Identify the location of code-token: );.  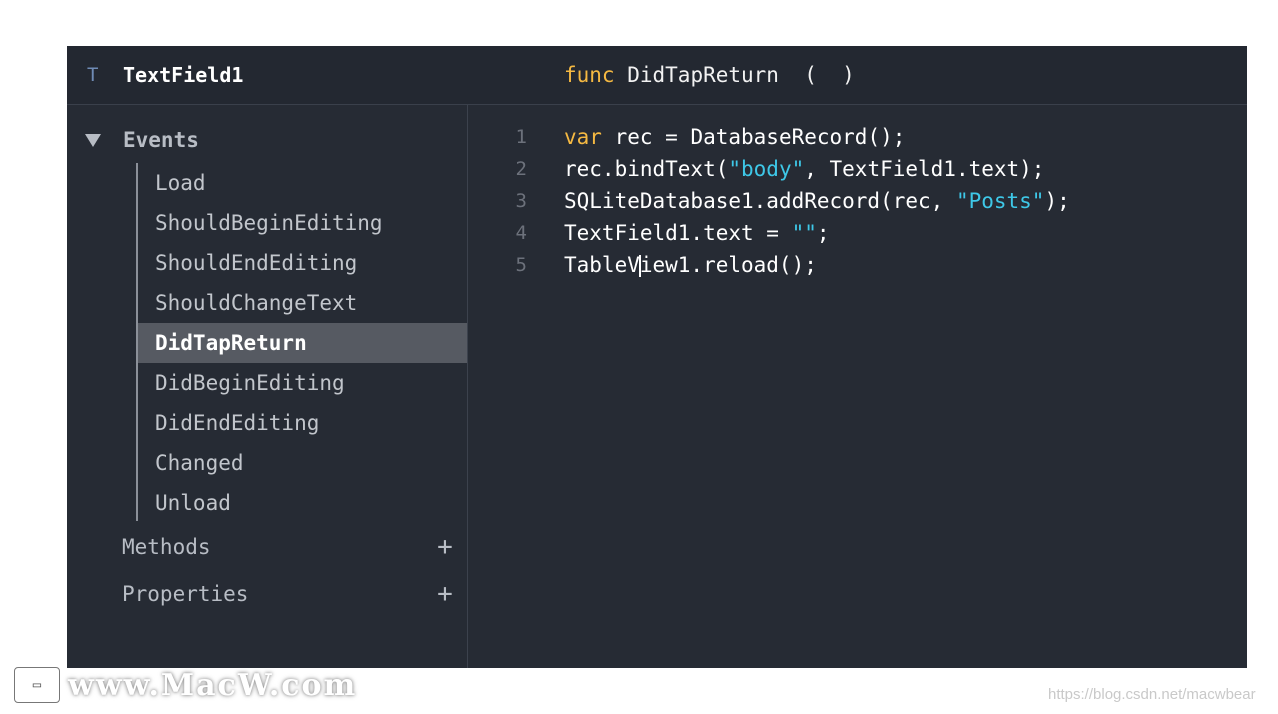
(1057, 201).